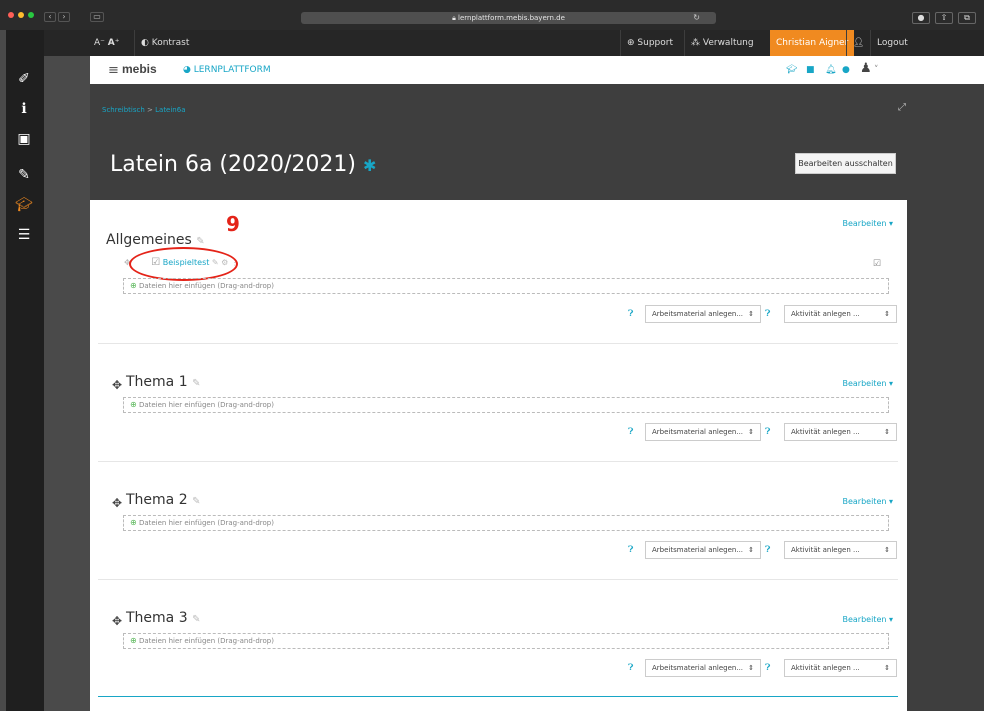 The width and height of the screenshot is (984, 711). I want to click on lock-icon: 🔒︎, so click(454, 18).